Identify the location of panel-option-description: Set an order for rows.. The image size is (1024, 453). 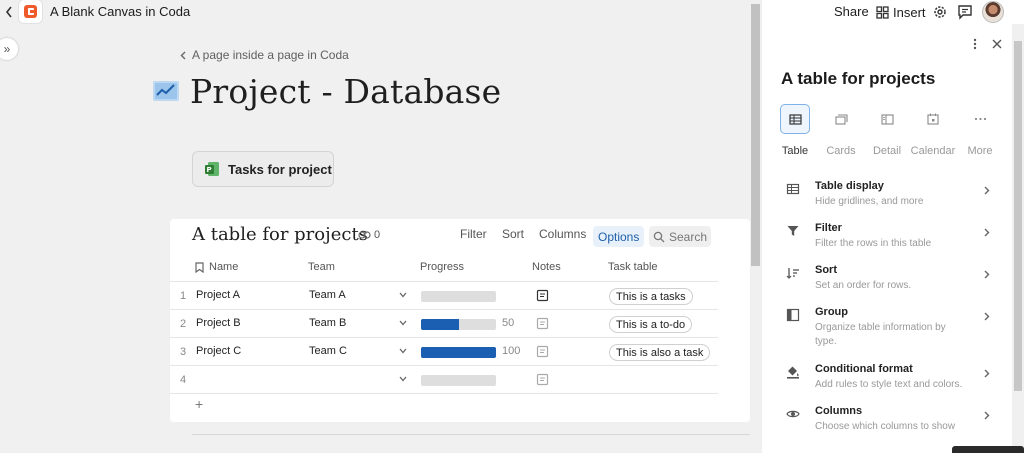
(863, 285).